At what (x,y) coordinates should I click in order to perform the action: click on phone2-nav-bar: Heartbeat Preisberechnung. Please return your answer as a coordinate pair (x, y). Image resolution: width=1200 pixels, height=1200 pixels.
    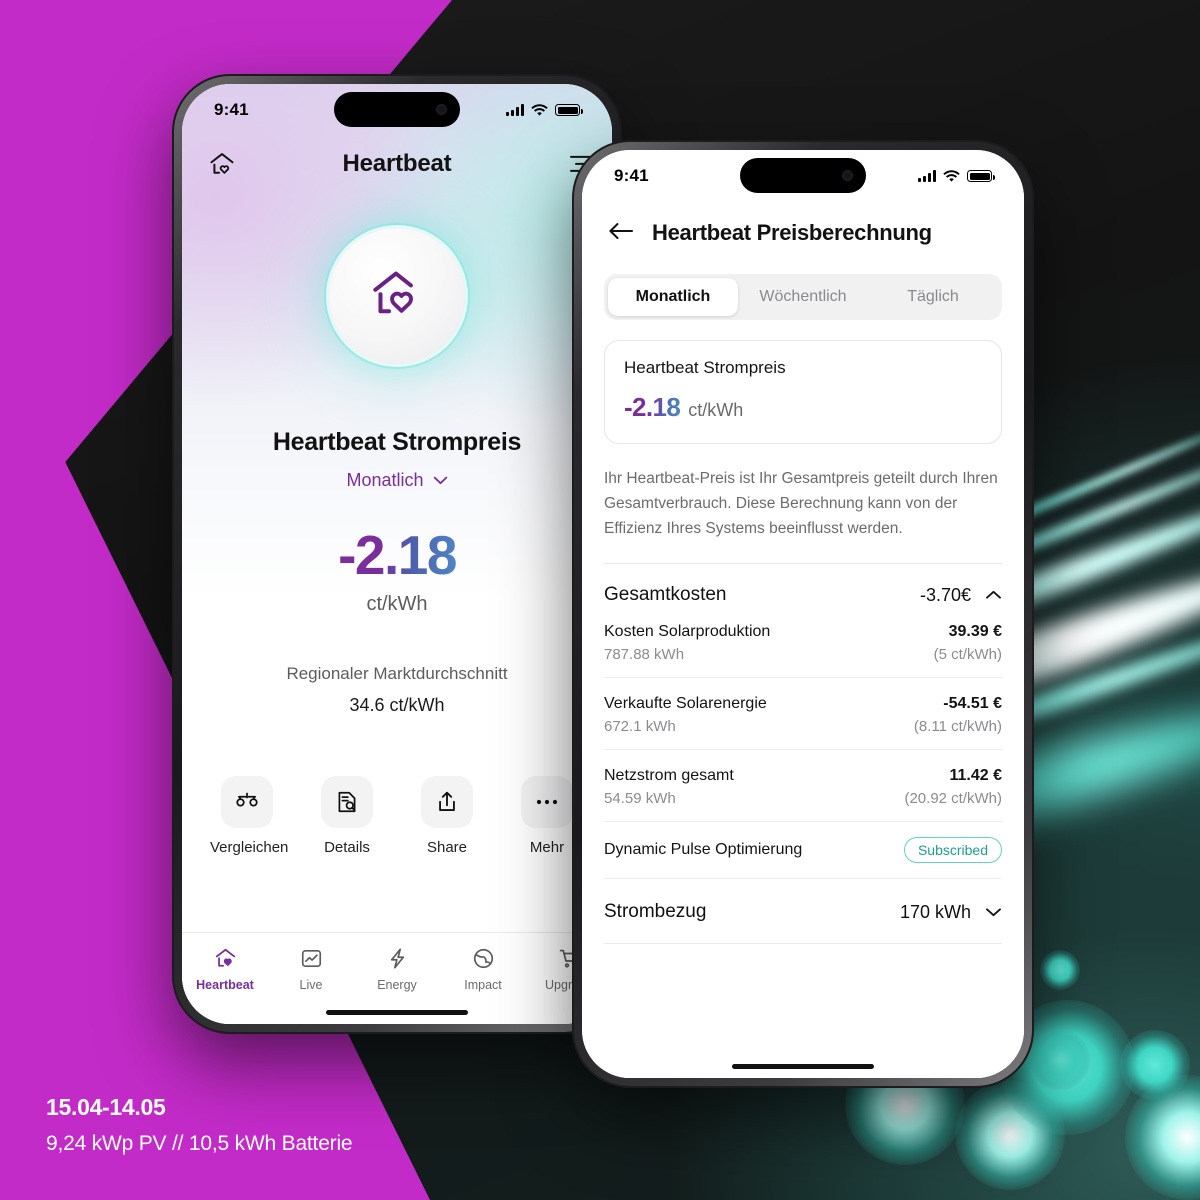
    Looking at the image, I should click on (803, 230).